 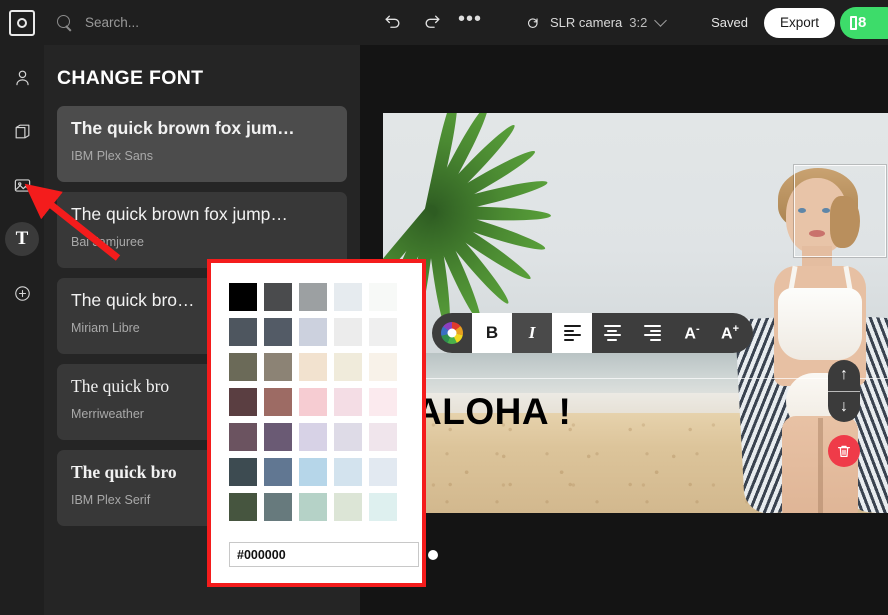 I want to click on layer-order-controls: ↑ ↓, so click(x=844, y=391).